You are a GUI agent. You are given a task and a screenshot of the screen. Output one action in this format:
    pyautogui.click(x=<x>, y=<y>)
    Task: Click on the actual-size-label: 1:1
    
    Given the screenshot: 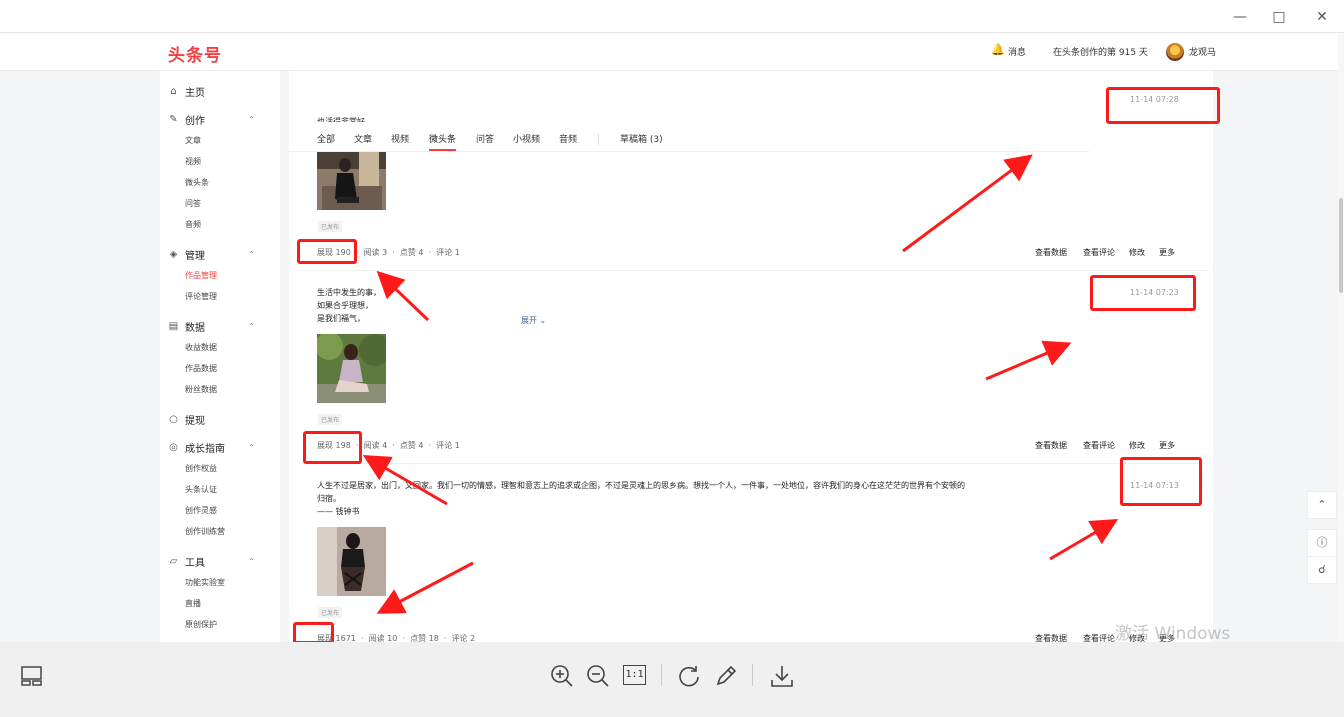 What is the action you would take?
    pyautogui.click(x=634, y=675)
    